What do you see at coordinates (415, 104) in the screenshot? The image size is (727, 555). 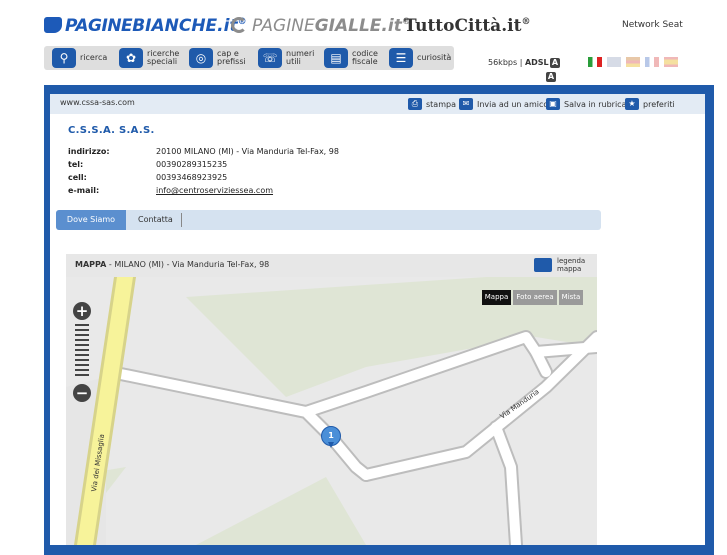 I see `printer-icon: ⎙` at bounding box center [415, 104].